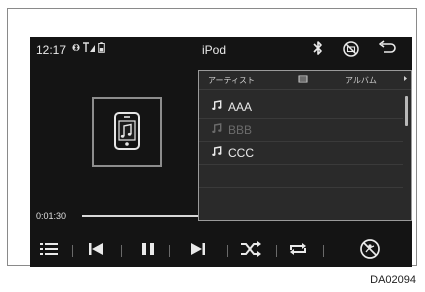 The width and height of the screenshot is (425, 292). I want to click on bluetooth-phone-icon, so click(76, 49).